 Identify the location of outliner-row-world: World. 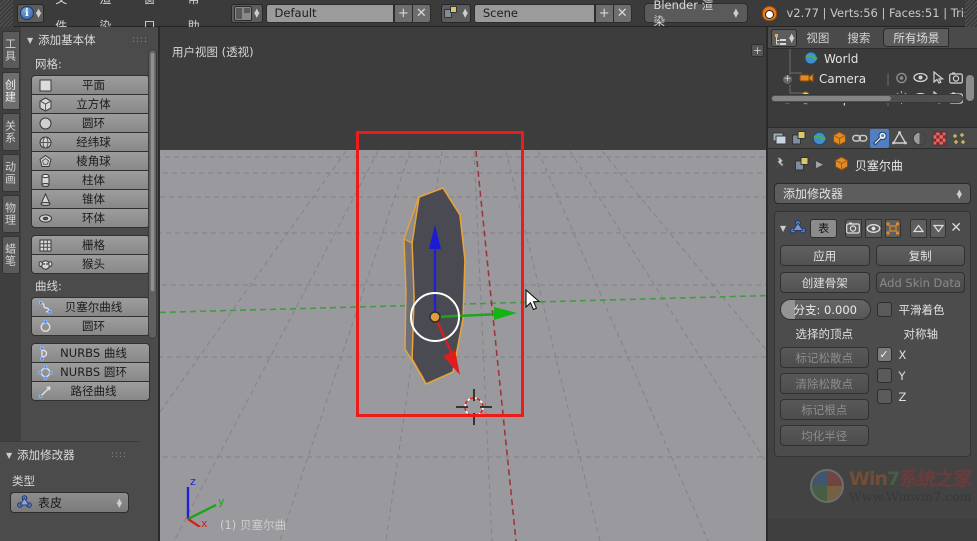
(872, 59).